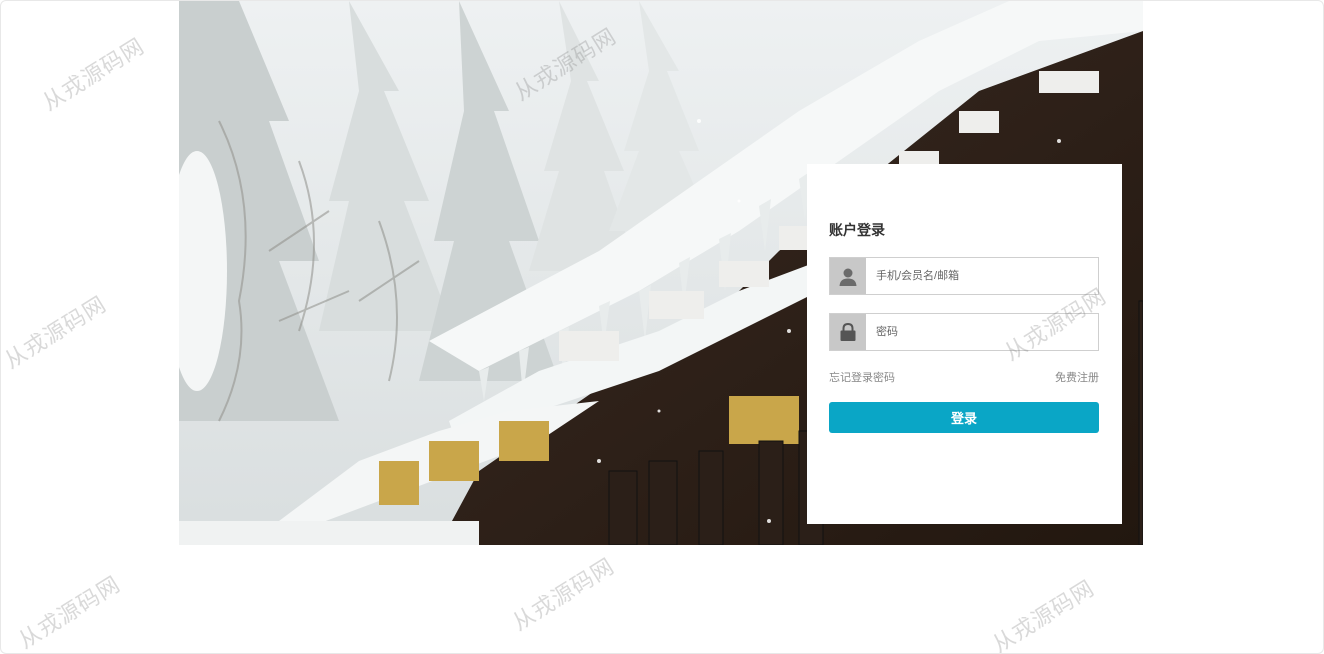  I want to click on login-button: 登录, so click(964, 417).